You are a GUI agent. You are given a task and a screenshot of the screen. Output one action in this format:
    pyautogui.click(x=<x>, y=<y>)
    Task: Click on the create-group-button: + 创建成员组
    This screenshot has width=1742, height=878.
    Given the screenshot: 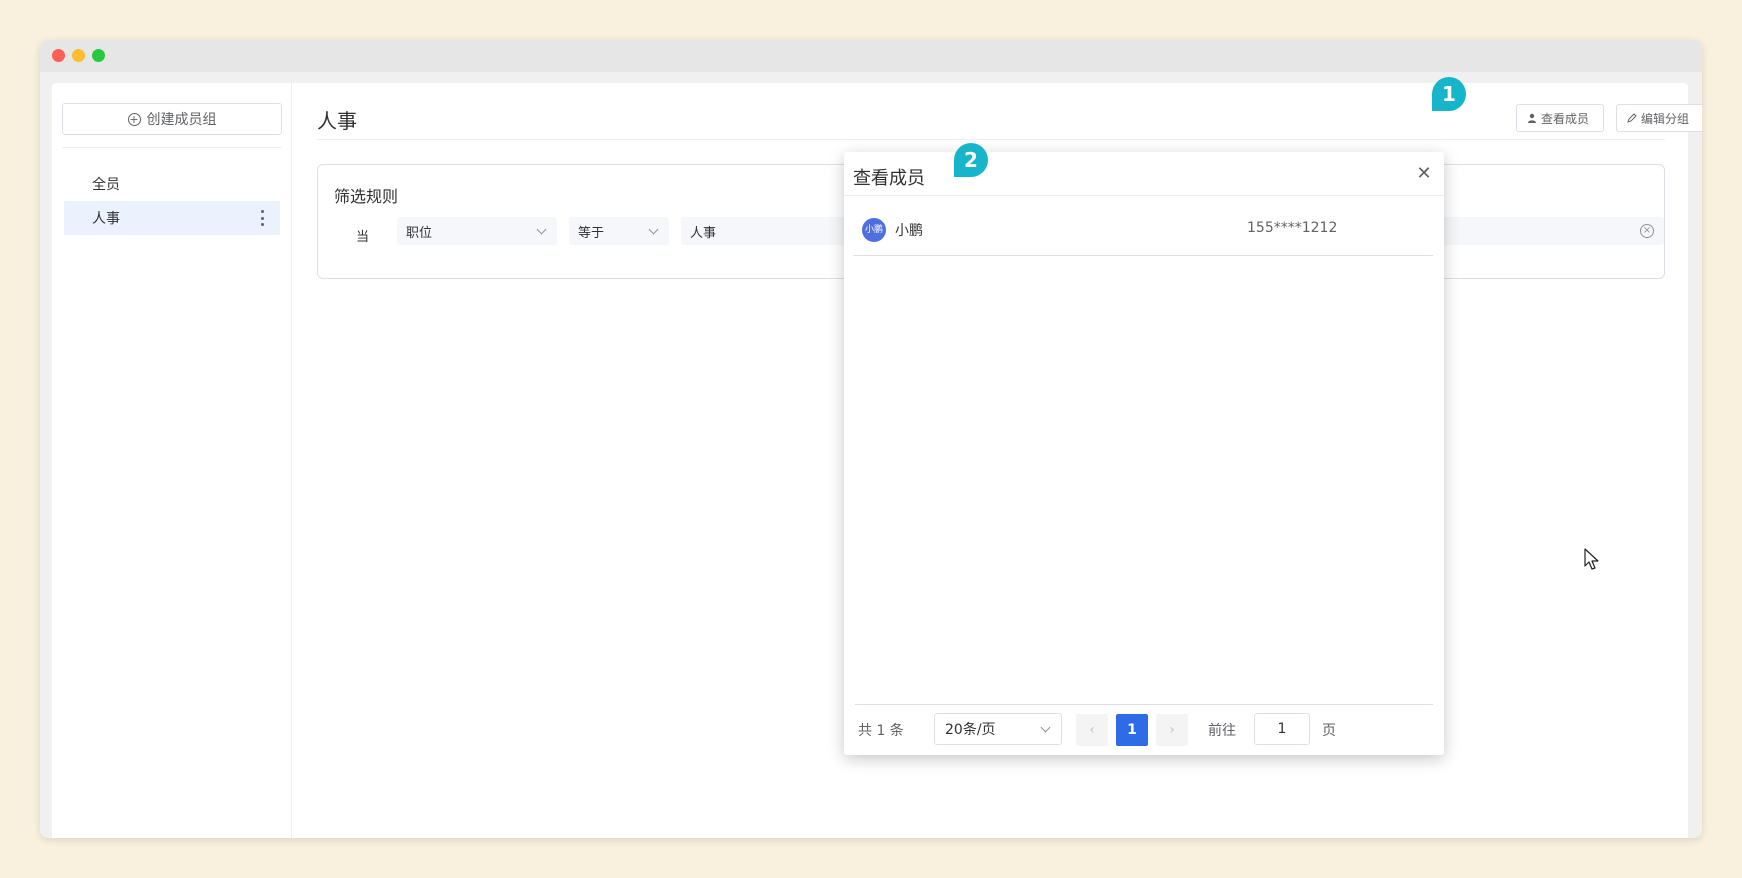 What is the action you would take?
    pyautogui.click(x=172, y=119)
    